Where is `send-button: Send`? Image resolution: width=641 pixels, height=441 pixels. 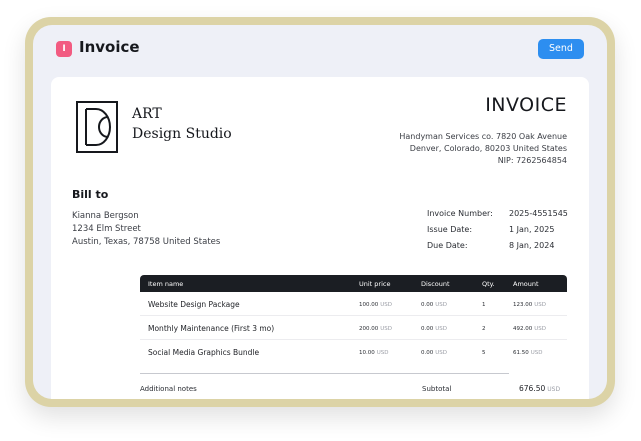 send-button: Send is located at coordinates (561, 49).